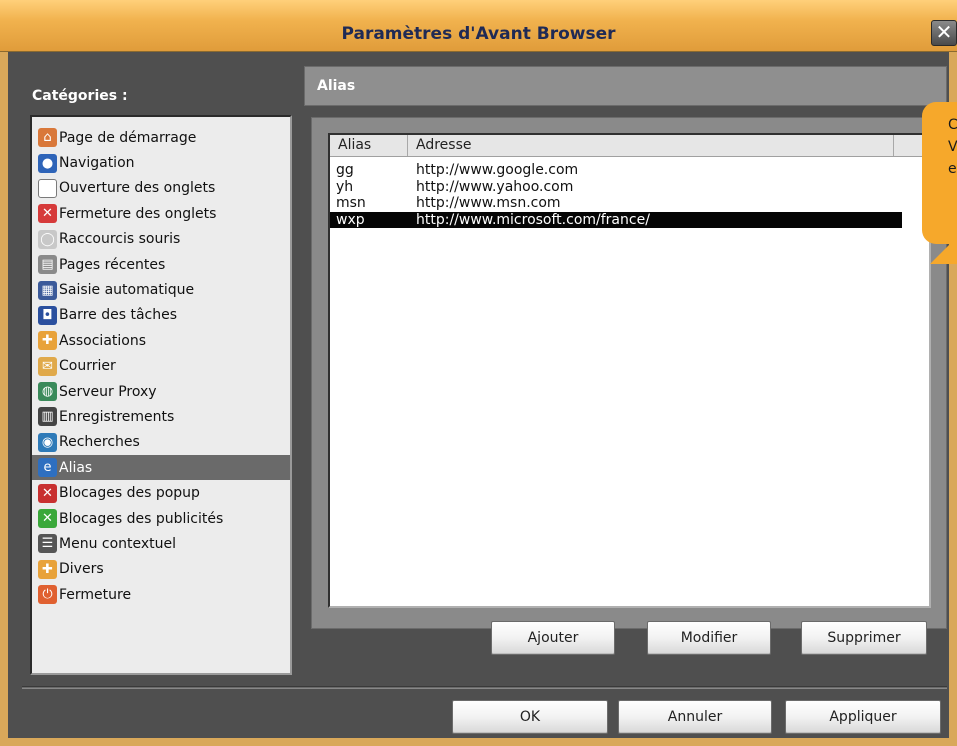 This screenshot has width=957, height=746. What do you see at coordinates (495, 186) in the screenshot?
I see `row-address: http://www.yahoo.com` at bounding box center [495, 186].